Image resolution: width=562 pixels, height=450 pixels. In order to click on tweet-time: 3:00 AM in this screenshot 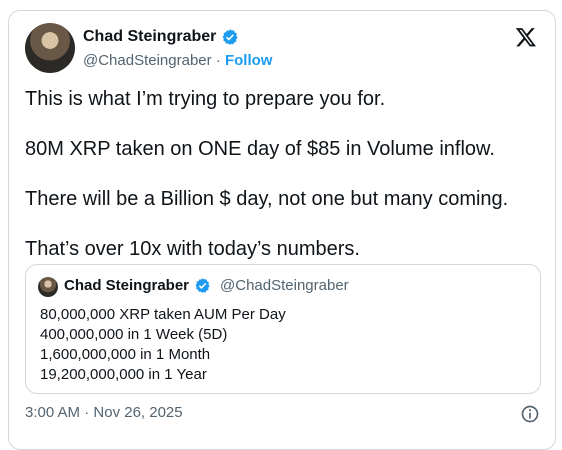, I will do `click(53, 412)`.